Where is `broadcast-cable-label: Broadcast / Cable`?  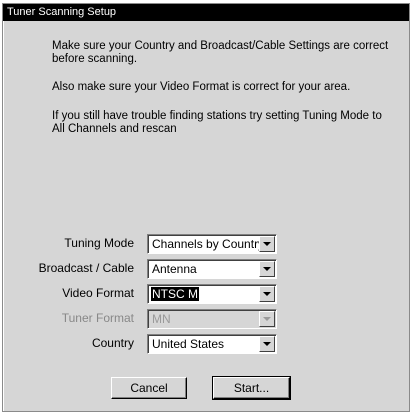 broadcast-cable-label: Broadcast / Cable is located at coordinates (86, 268).